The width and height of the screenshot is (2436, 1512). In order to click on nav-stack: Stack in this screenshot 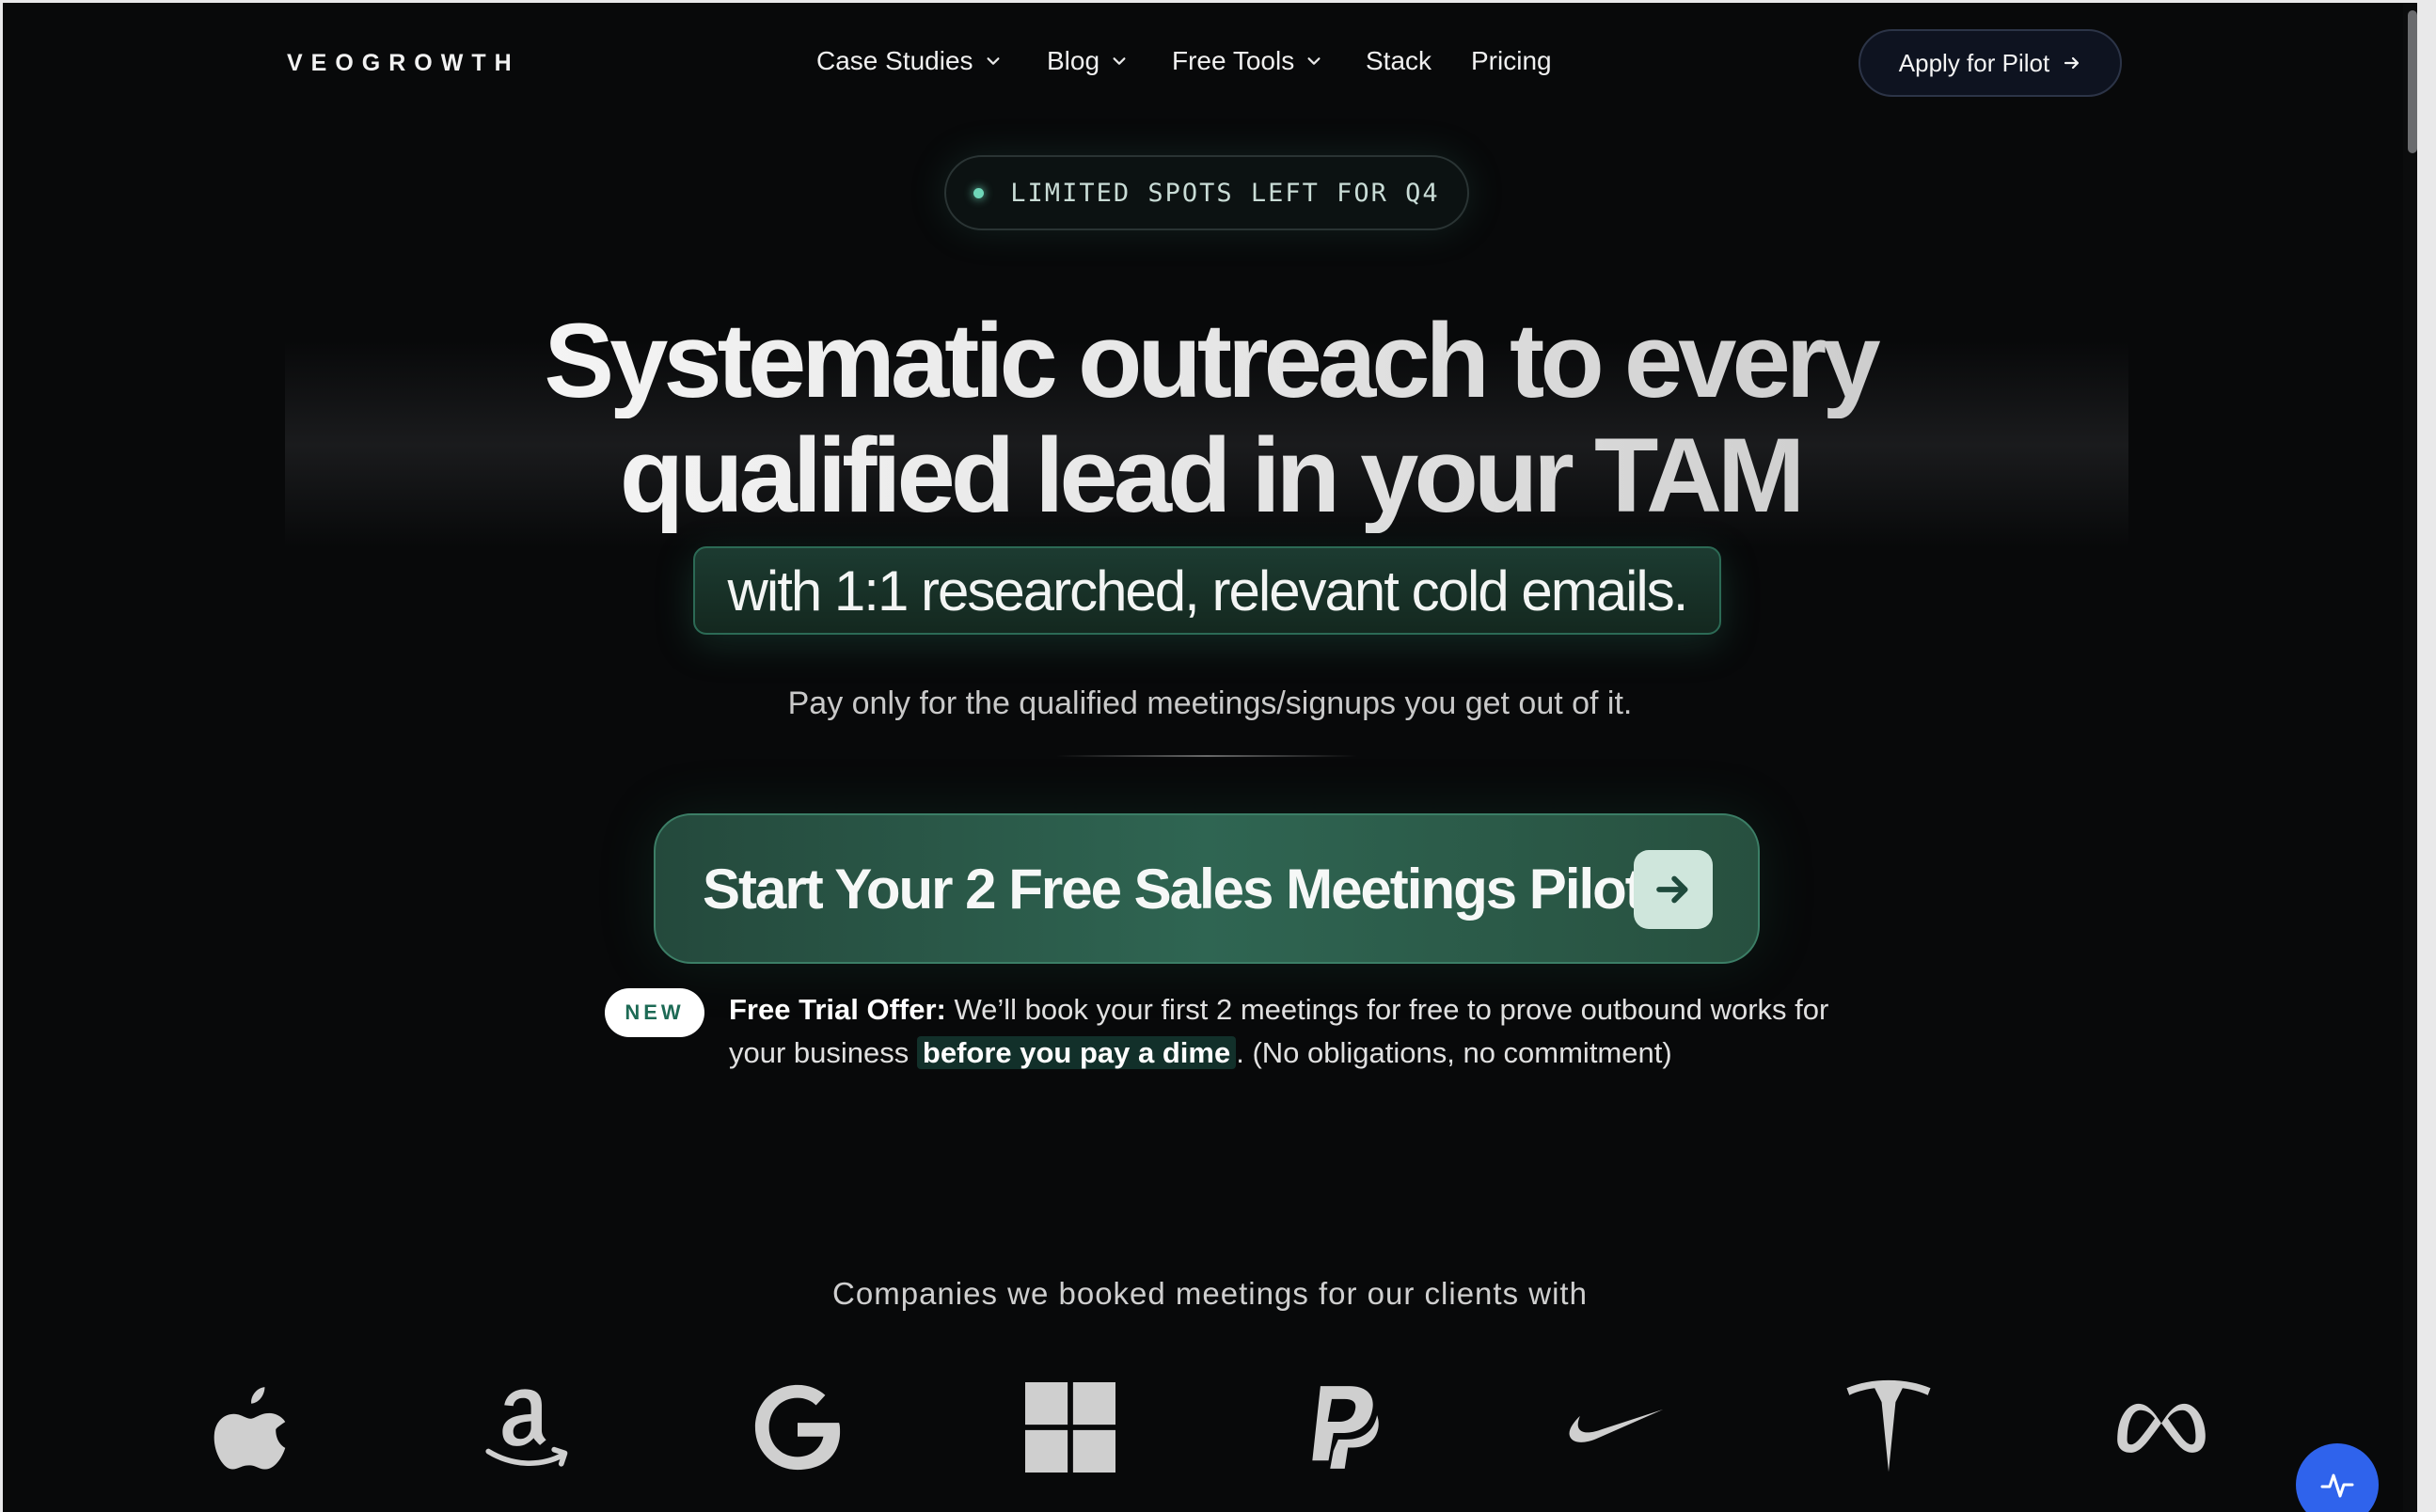, I will do `click(1399, 61)`.